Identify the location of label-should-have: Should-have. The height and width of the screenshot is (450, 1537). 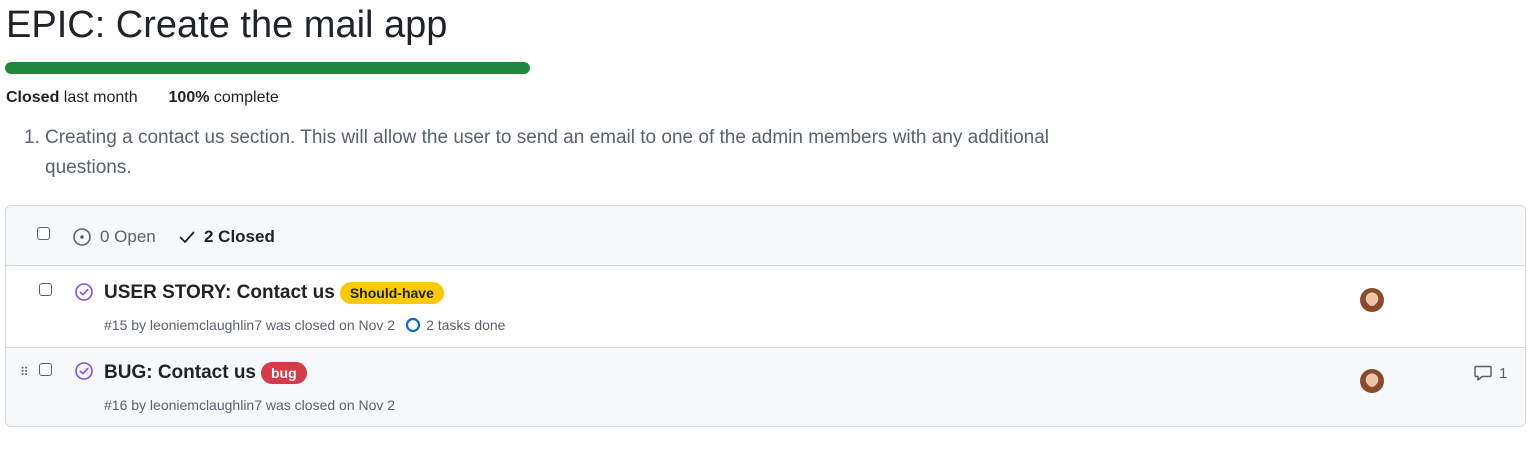
(391, 293).